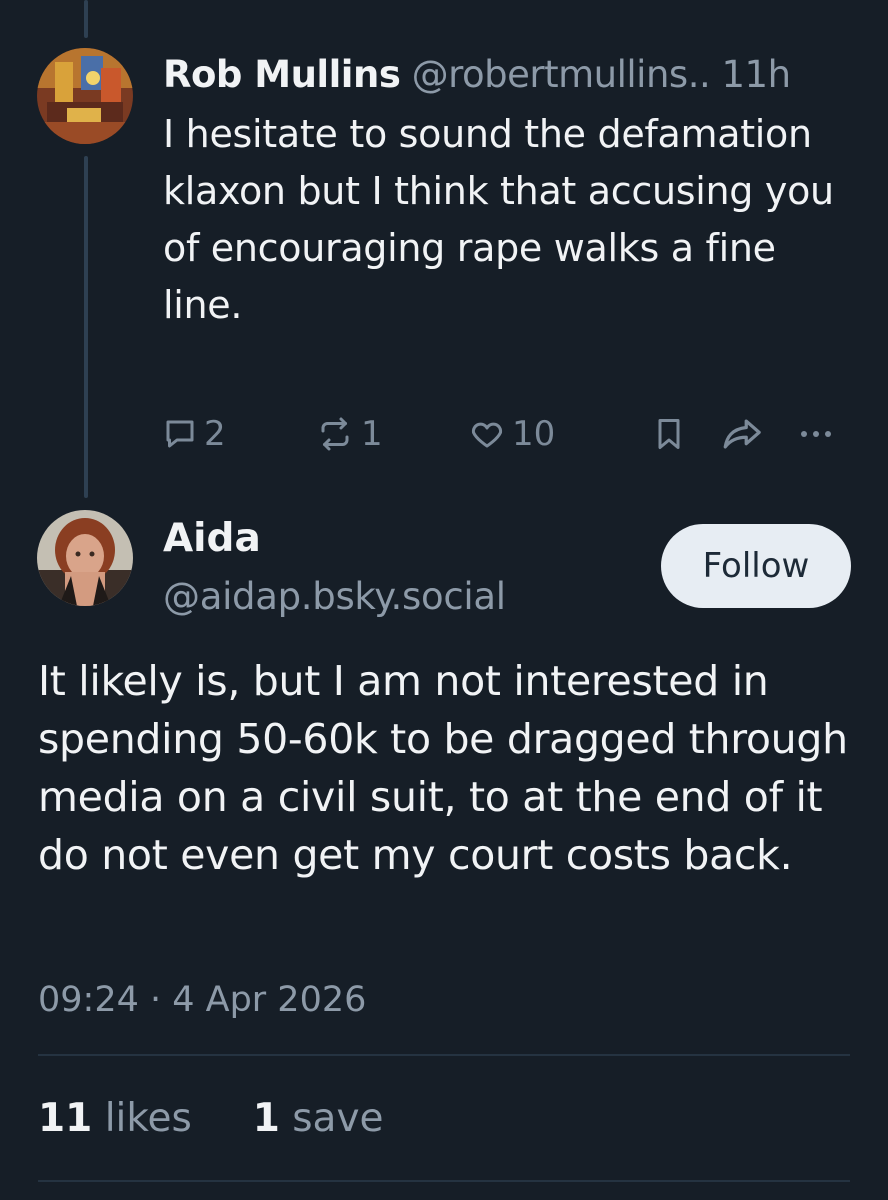 The height and width of the screenshot is (1200, 888). What do you see at coordinates (86, 327) in the screenshot?
I see `thread-line` at bounding box center [86, 327].